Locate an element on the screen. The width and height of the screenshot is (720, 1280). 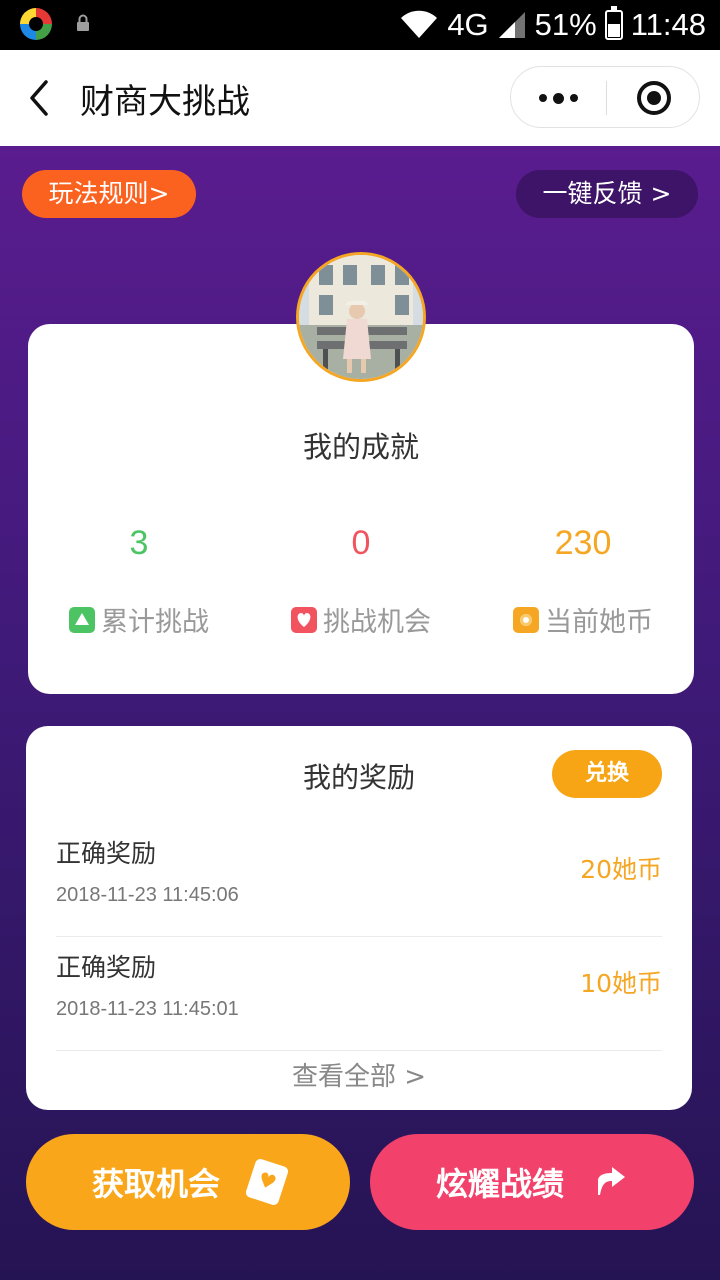
triangle-icon is located at coordinates (82, 619).